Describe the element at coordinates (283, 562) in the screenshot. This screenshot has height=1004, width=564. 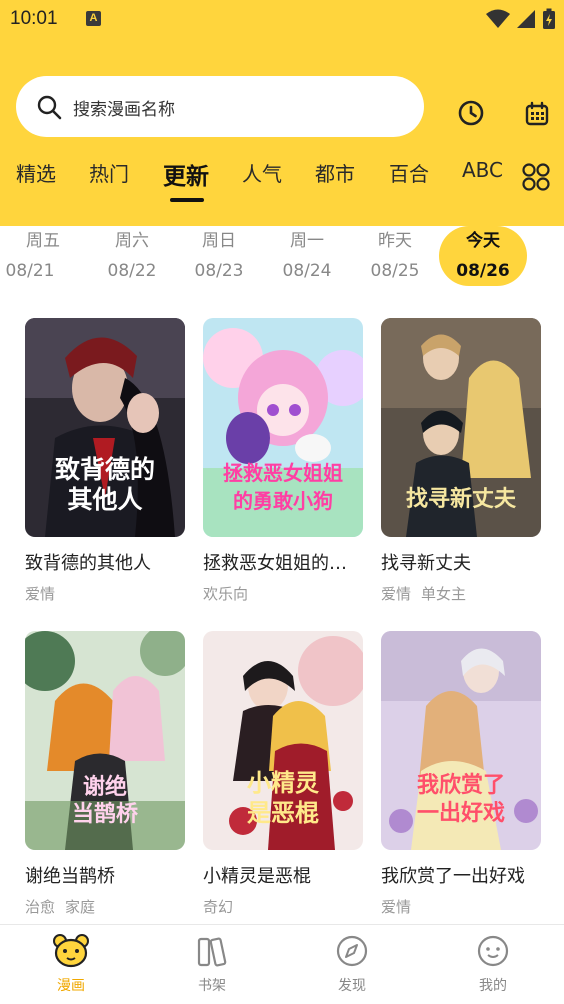
I see `comic-title: 拯救恶女姐姐的勇敢小狗` at that location.